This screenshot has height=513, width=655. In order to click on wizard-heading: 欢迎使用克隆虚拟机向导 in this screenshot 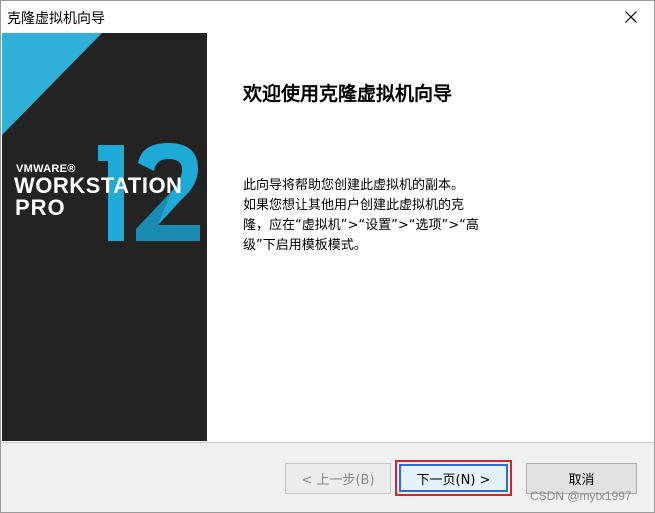, I will do `click(348, 94)`.